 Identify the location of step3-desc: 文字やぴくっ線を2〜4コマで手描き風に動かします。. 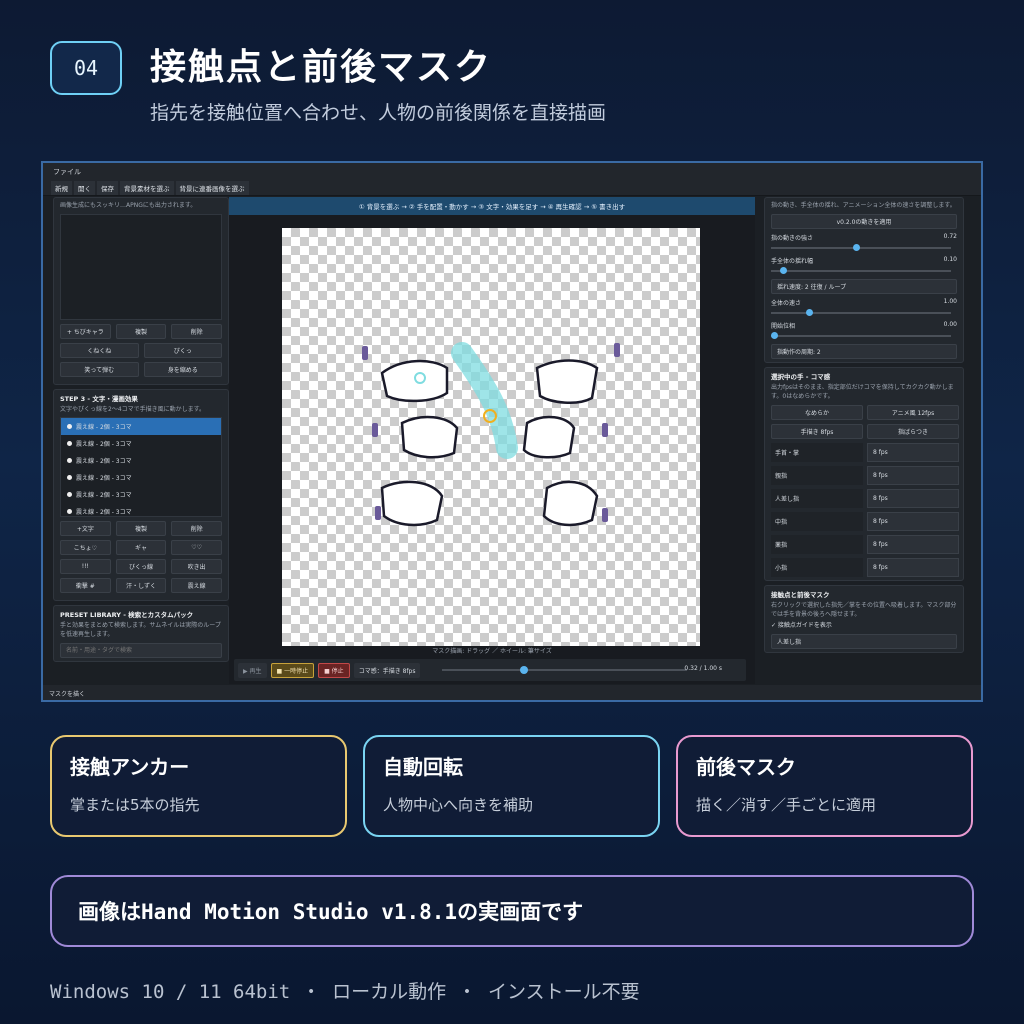
(133, 409).